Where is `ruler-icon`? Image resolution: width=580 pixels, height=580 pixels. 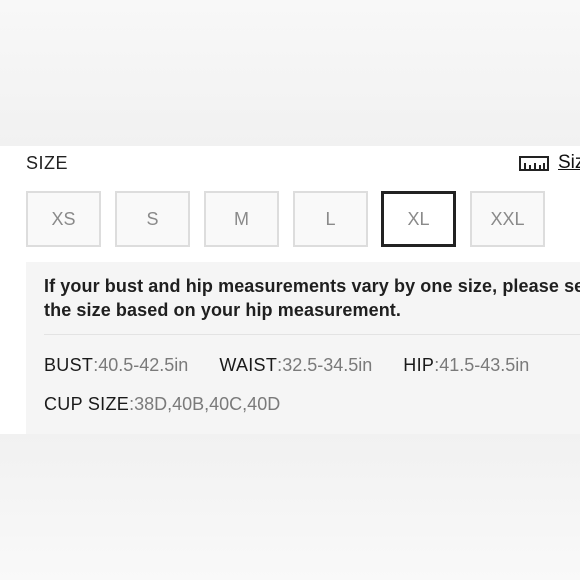
ruler-icon is located at coordinates (534, 163).